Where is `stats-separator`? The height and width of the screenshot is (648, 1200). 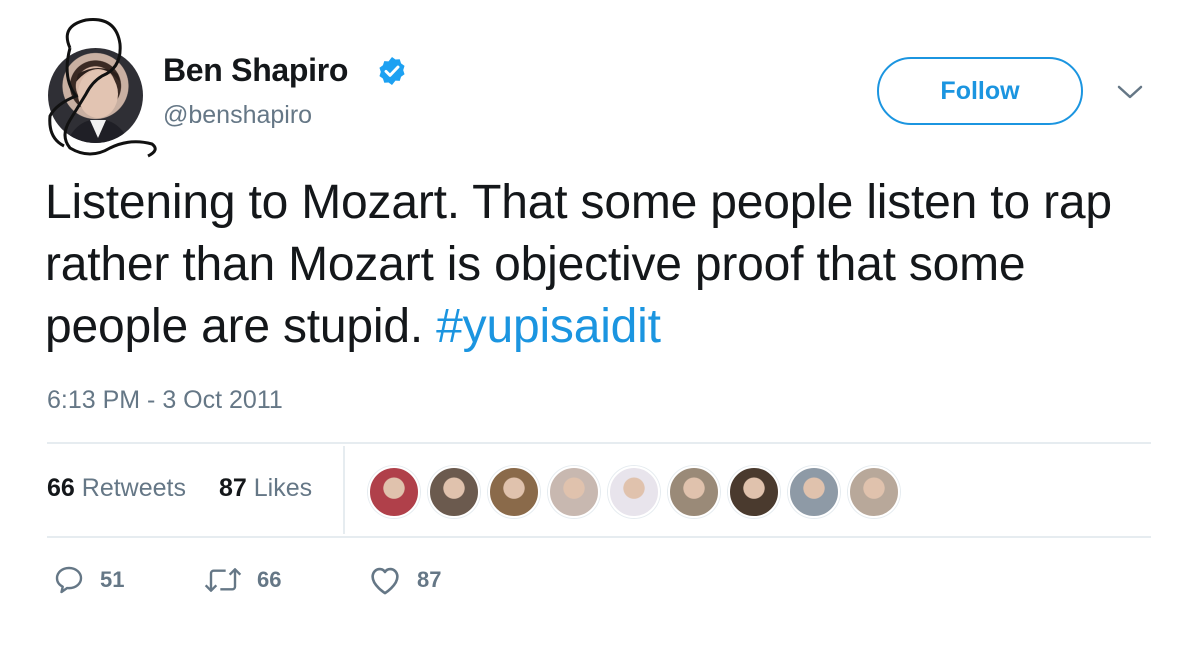
stats-separator is located at coordinates (344, 490).